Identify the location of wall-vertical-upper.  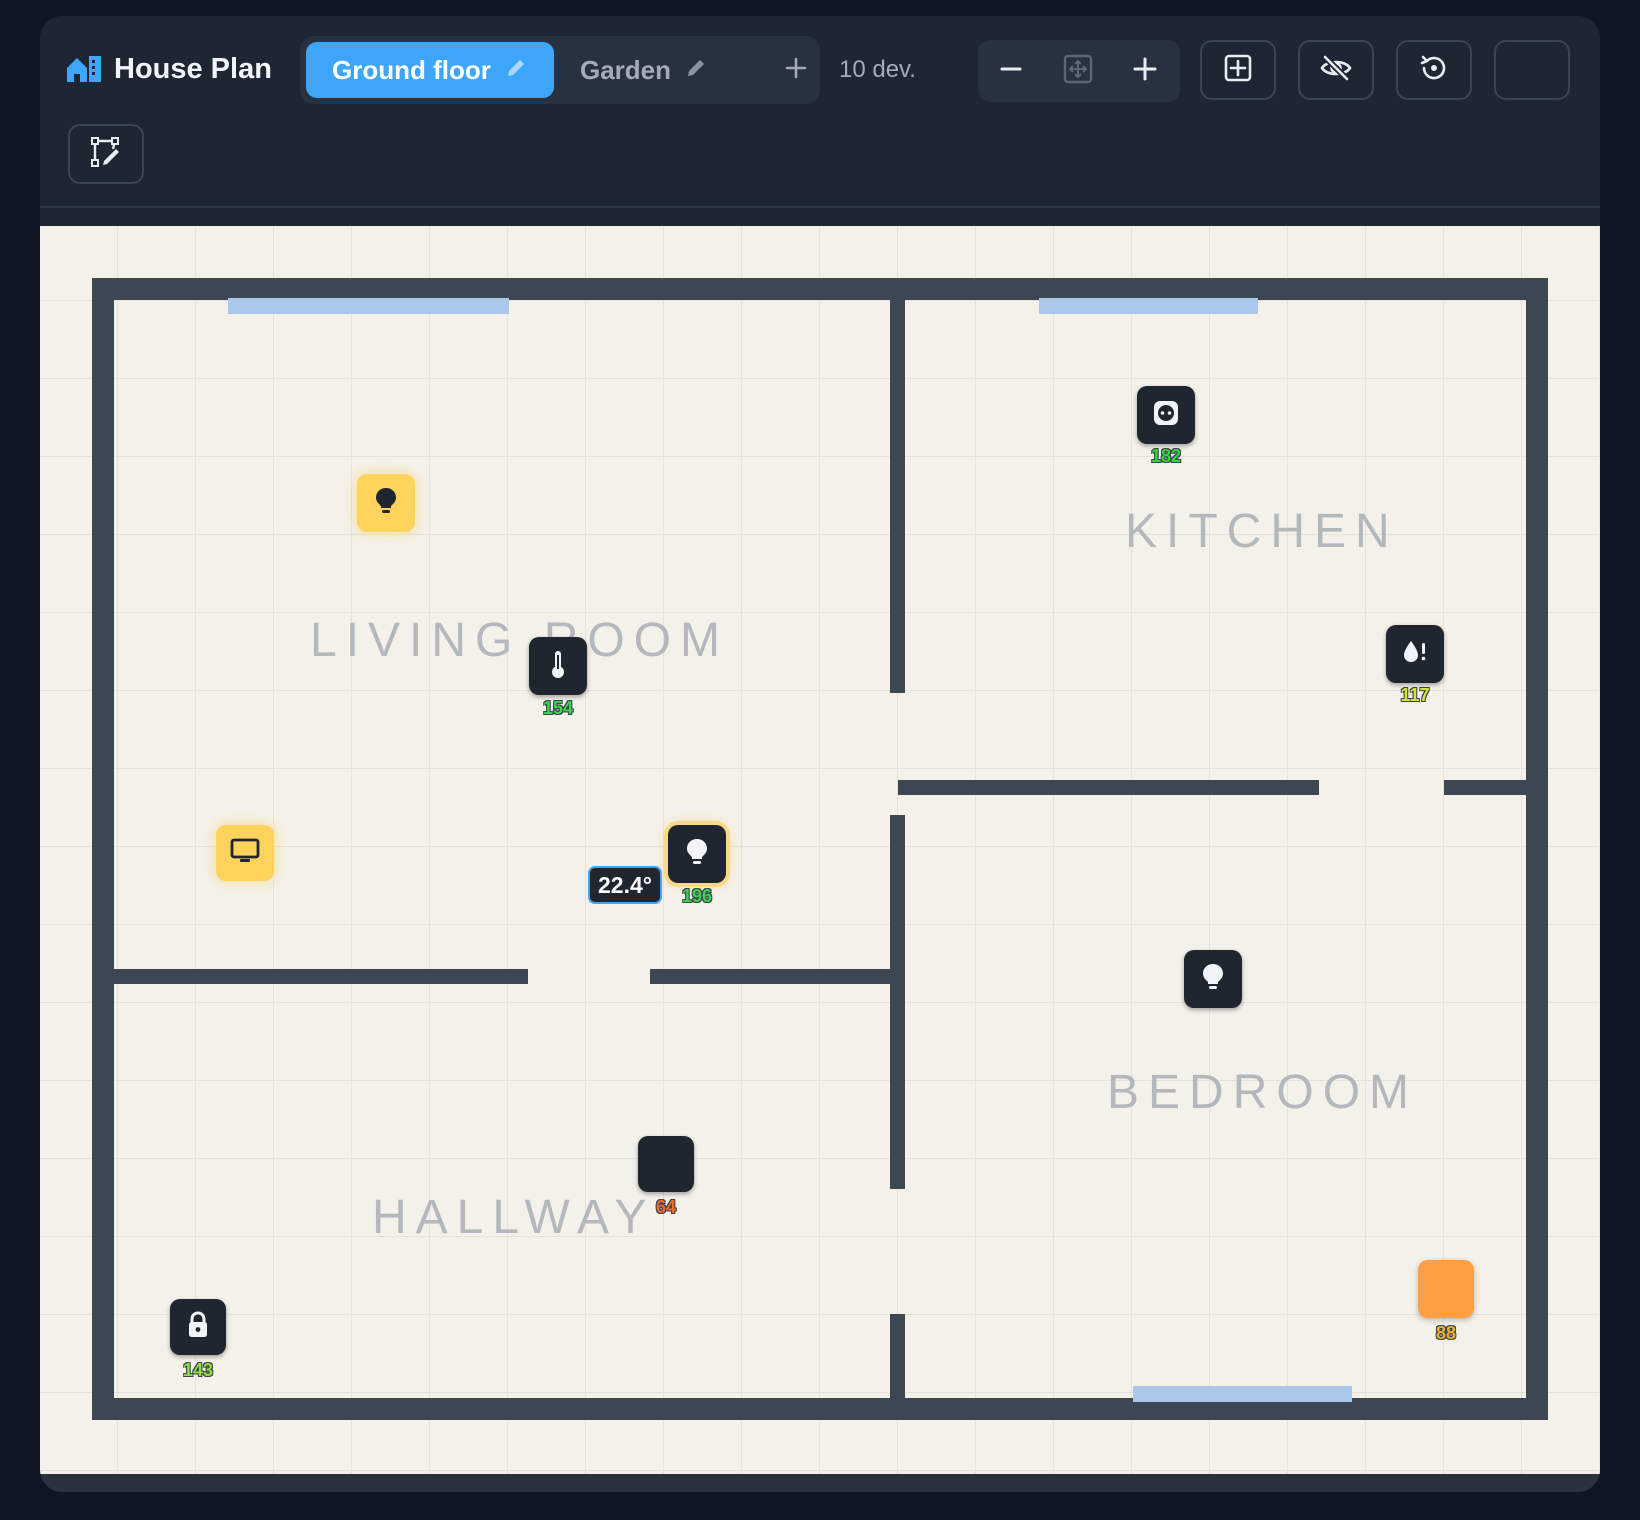
(897, 494).